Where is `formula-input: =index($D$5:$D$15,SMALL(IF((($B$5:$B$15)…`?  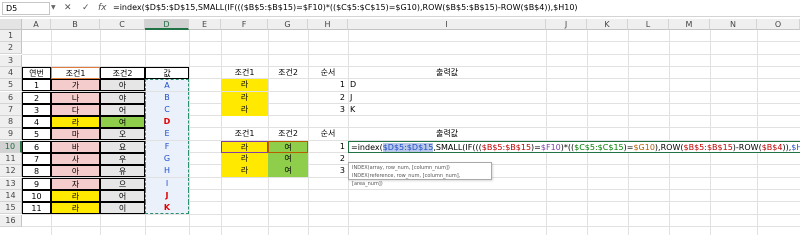 formula-input: =index($D$5:$D$15,SMALL(IF((($B$5:$B$15)… is located at coordinates (345, 8).